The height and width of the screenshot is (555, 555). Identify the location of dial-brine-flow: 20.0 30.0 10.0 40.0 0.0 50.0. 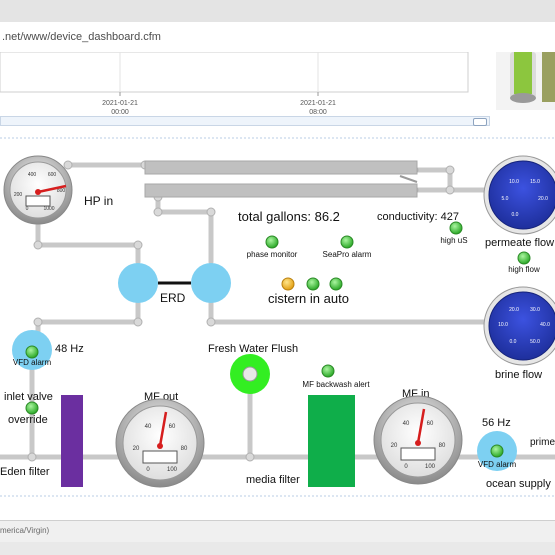
(519, 326).